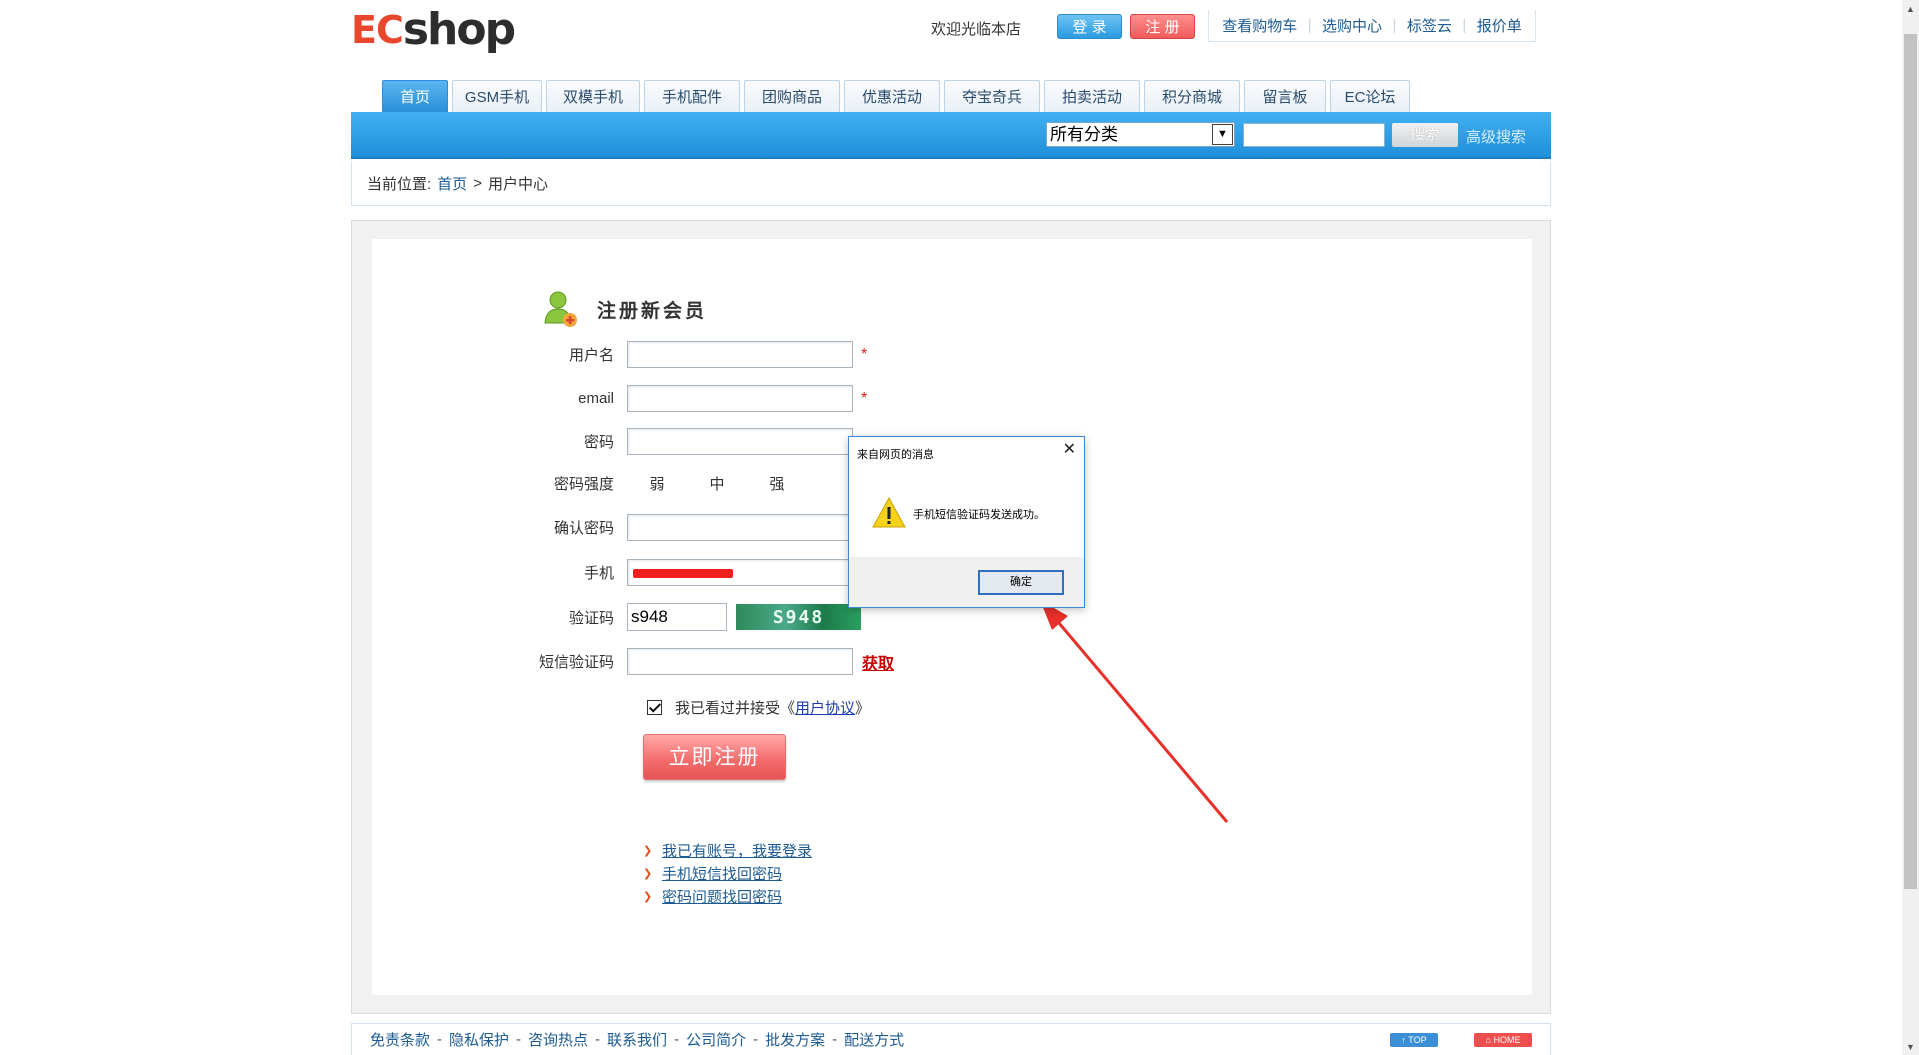 This screenshot has height=1055, width=1919. I want to click on list-item: ❯ 我已有账号，我要登录, so click(727, 850).